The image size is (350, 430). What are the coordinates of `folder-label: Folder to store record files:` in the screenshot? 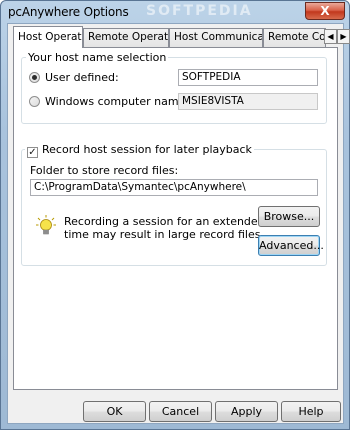 It's located at (104, 170).